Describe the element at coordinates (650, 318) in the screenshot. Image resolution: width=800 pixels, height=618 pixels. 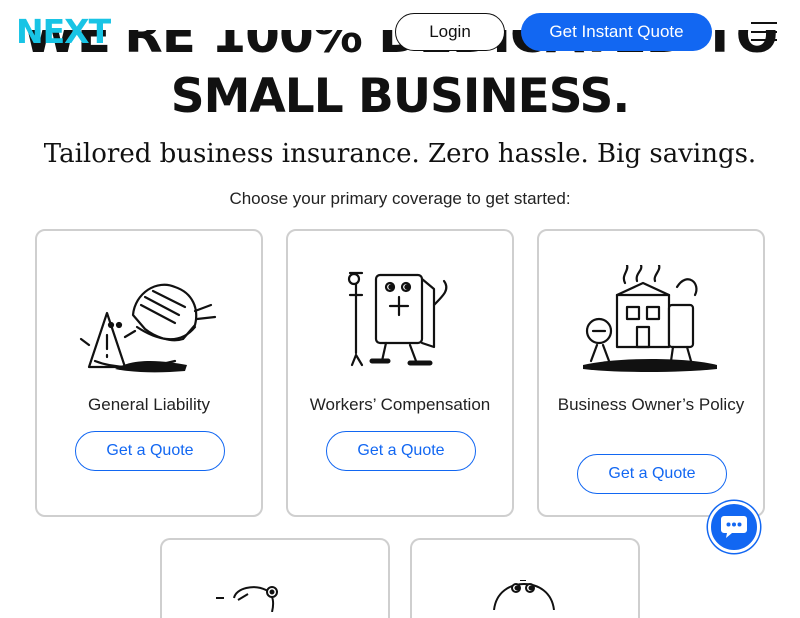
I see `building-and-characters-illustration` at that location.